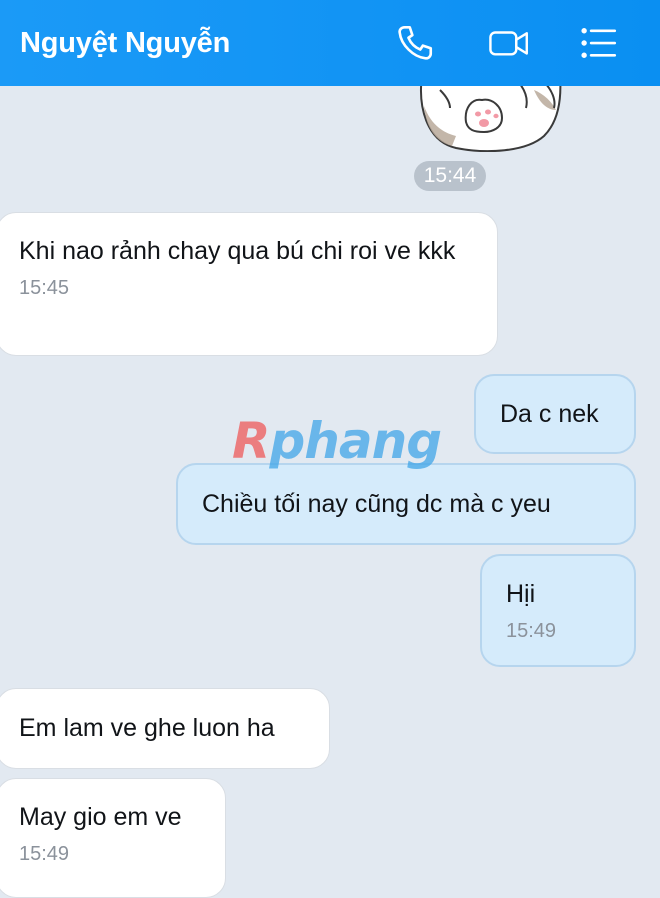 The width and height of the screenshot is (660, 898). What do you see at coordinates (558, 610) in the screenshot?
I see `message-bubble-outgoing: Hịi 15:49` at bounding box center [558, 610].